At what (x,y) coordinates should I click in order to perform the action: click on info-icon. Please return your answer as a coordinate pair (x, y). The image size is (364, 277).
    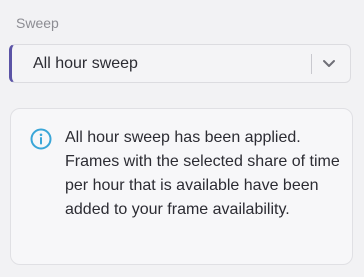
    Looking at the image, I should click on (41, 139).